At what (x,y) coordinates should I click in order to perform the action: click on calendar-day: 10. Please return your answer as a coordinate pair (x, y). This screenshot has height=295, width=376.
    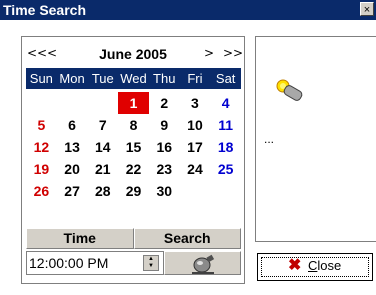
    Looking at the image, I should click on (195, 125).